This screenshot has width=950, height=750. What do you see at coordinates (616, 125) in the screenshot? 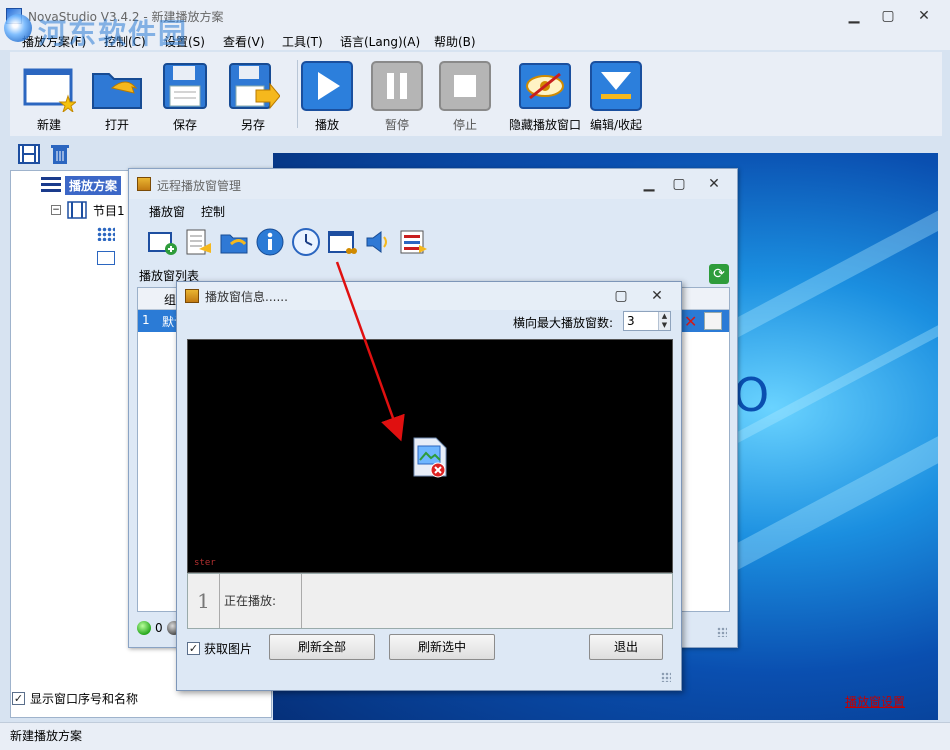
I see `edit-collapse-label: 编辑/收起` at bounding box center [616, 125].